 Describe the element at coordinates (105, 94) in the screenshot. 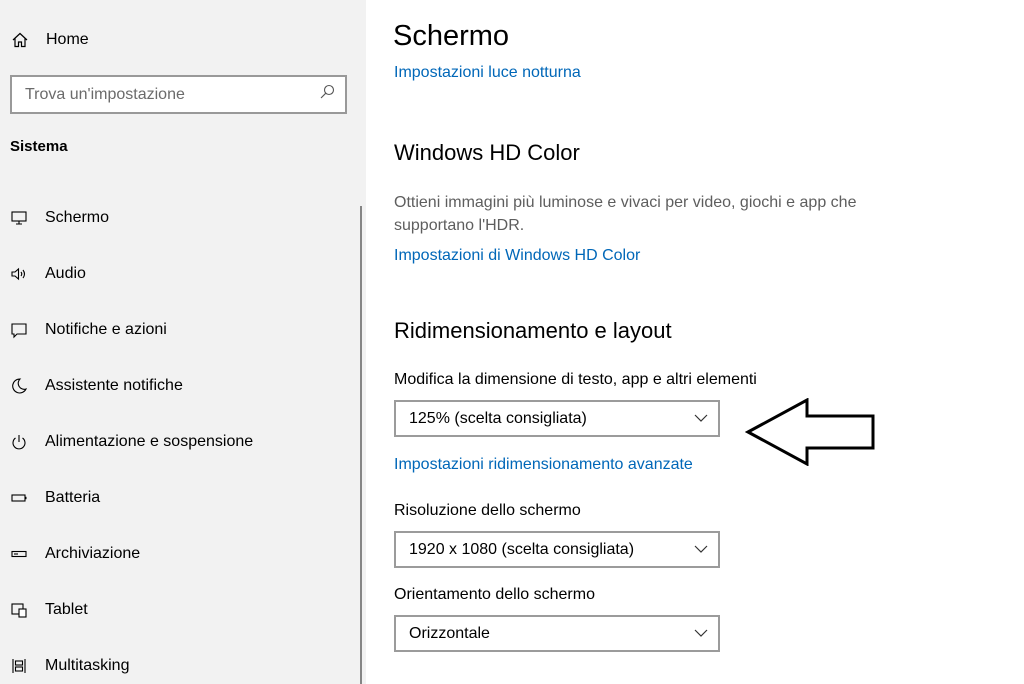

I see `search-placeholder: Trova un'impostazione` at that location.